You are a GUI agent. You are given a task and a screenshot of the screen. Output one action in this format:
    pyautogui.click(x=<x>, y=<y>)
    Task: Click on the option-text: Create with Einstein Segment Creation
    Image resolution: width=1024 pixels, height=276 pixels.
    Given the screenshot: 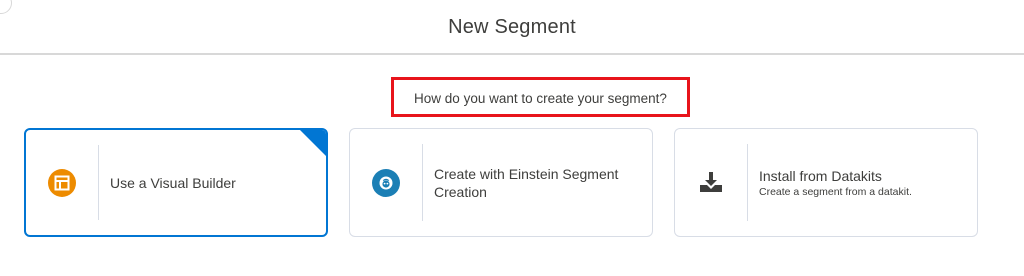 What is the action you would take?
    pyautogui.click(x=536, y=182)
    